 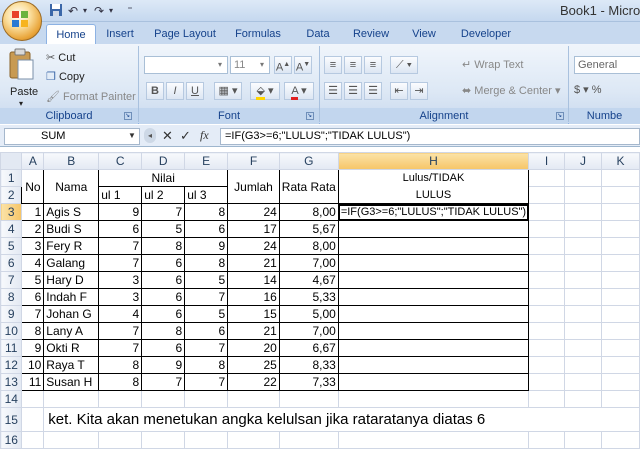 I want to click on number-format-select: General, so click(x=607, y=65).